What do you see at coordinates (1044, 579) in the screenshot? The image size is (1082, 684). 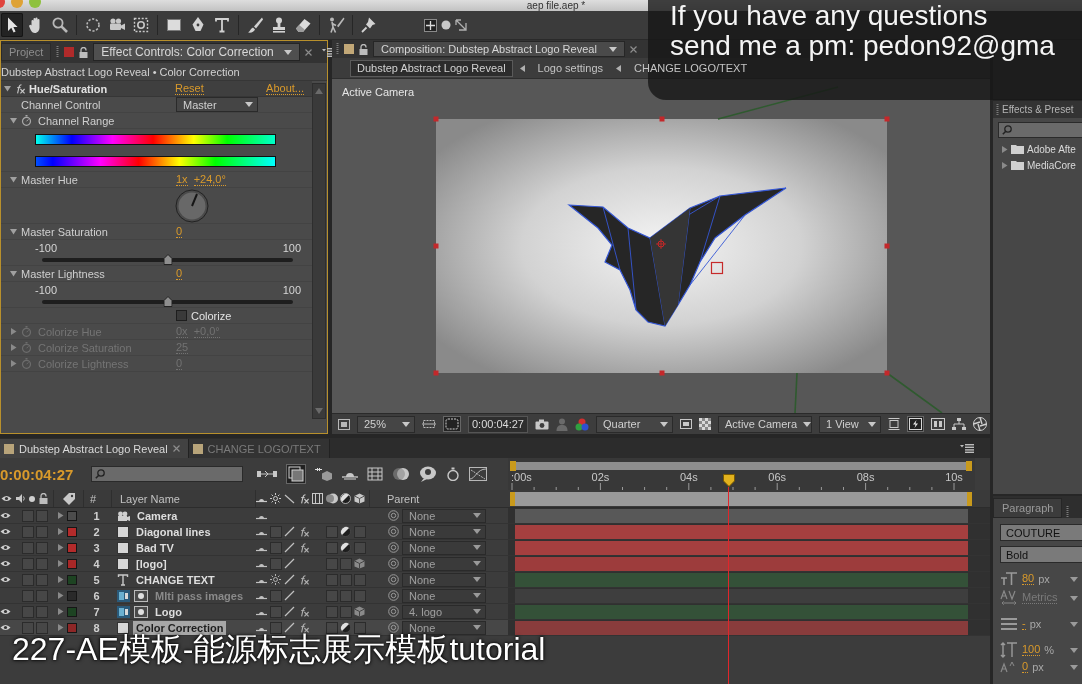 I see `font-size-field: 80 px` at bounding box center [1044, 579].